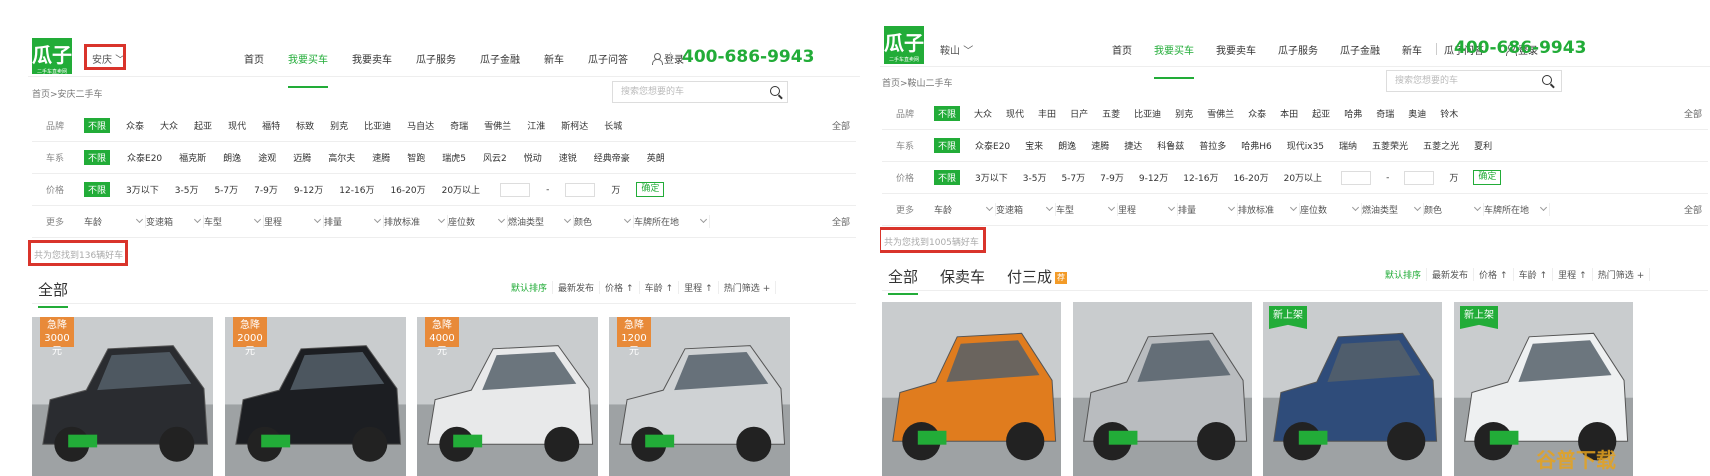 This screenshot has height=476, width=1710. Describe the element at coordinates (580, 189) in the screenshot. I see `price-max-input` at that location.